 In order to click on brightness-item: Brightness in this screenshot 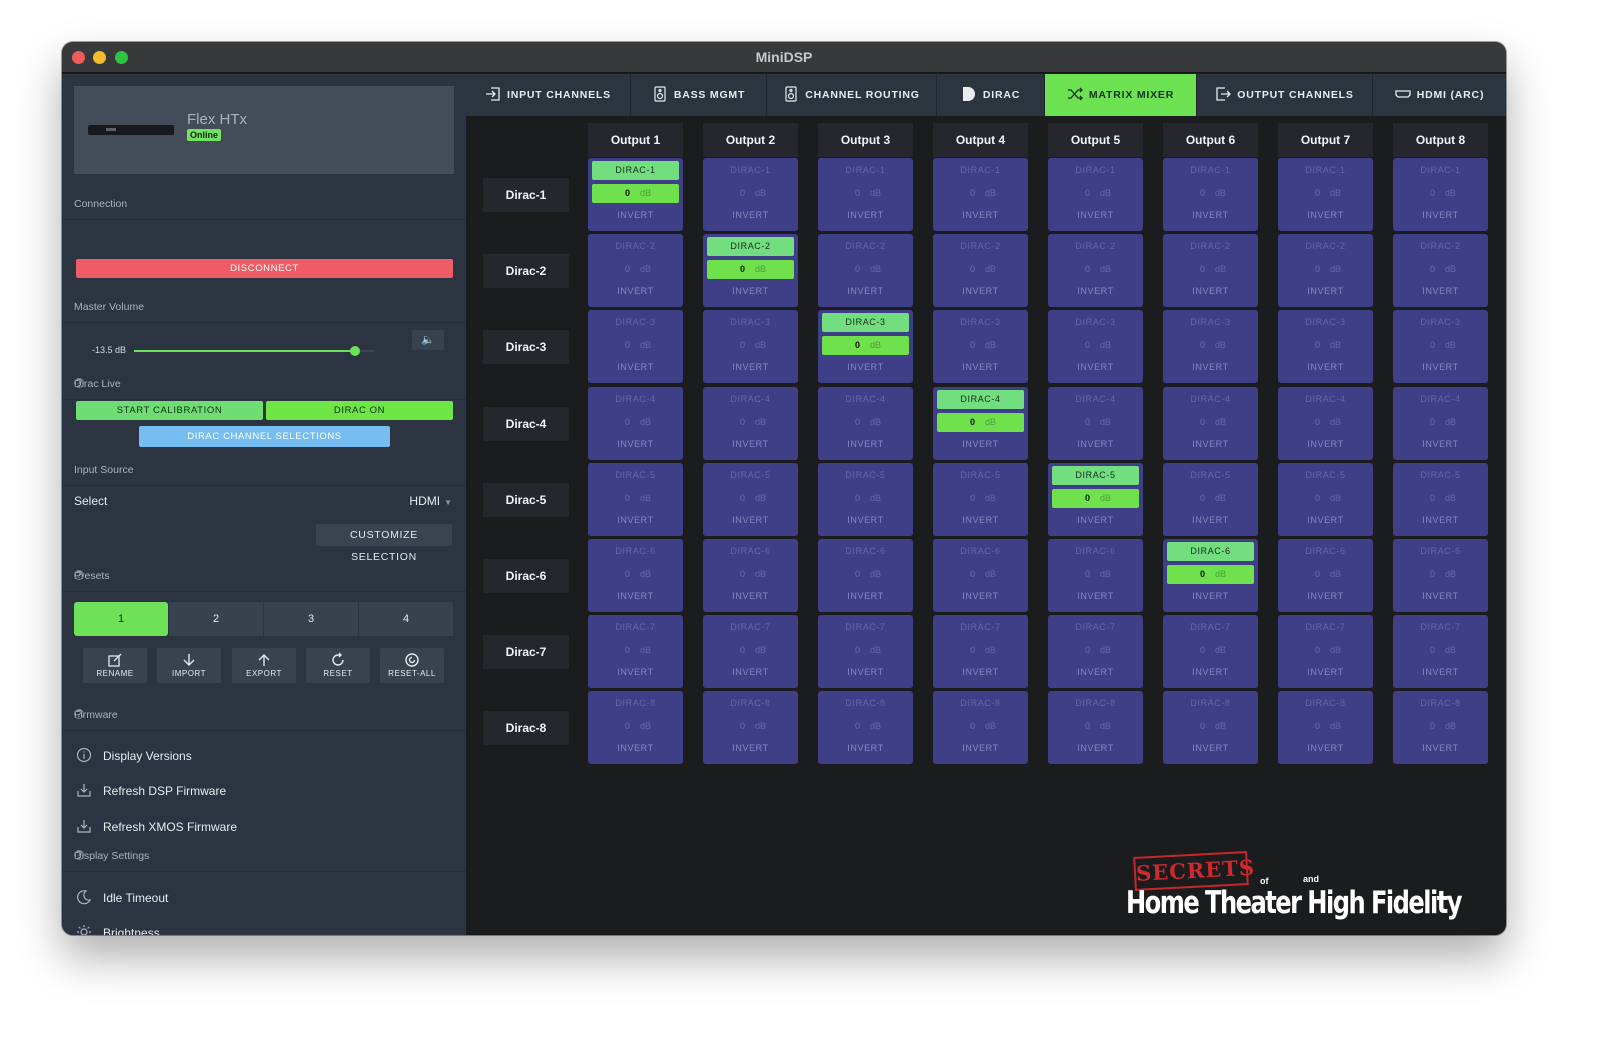, I will do `click(264, 926)`.